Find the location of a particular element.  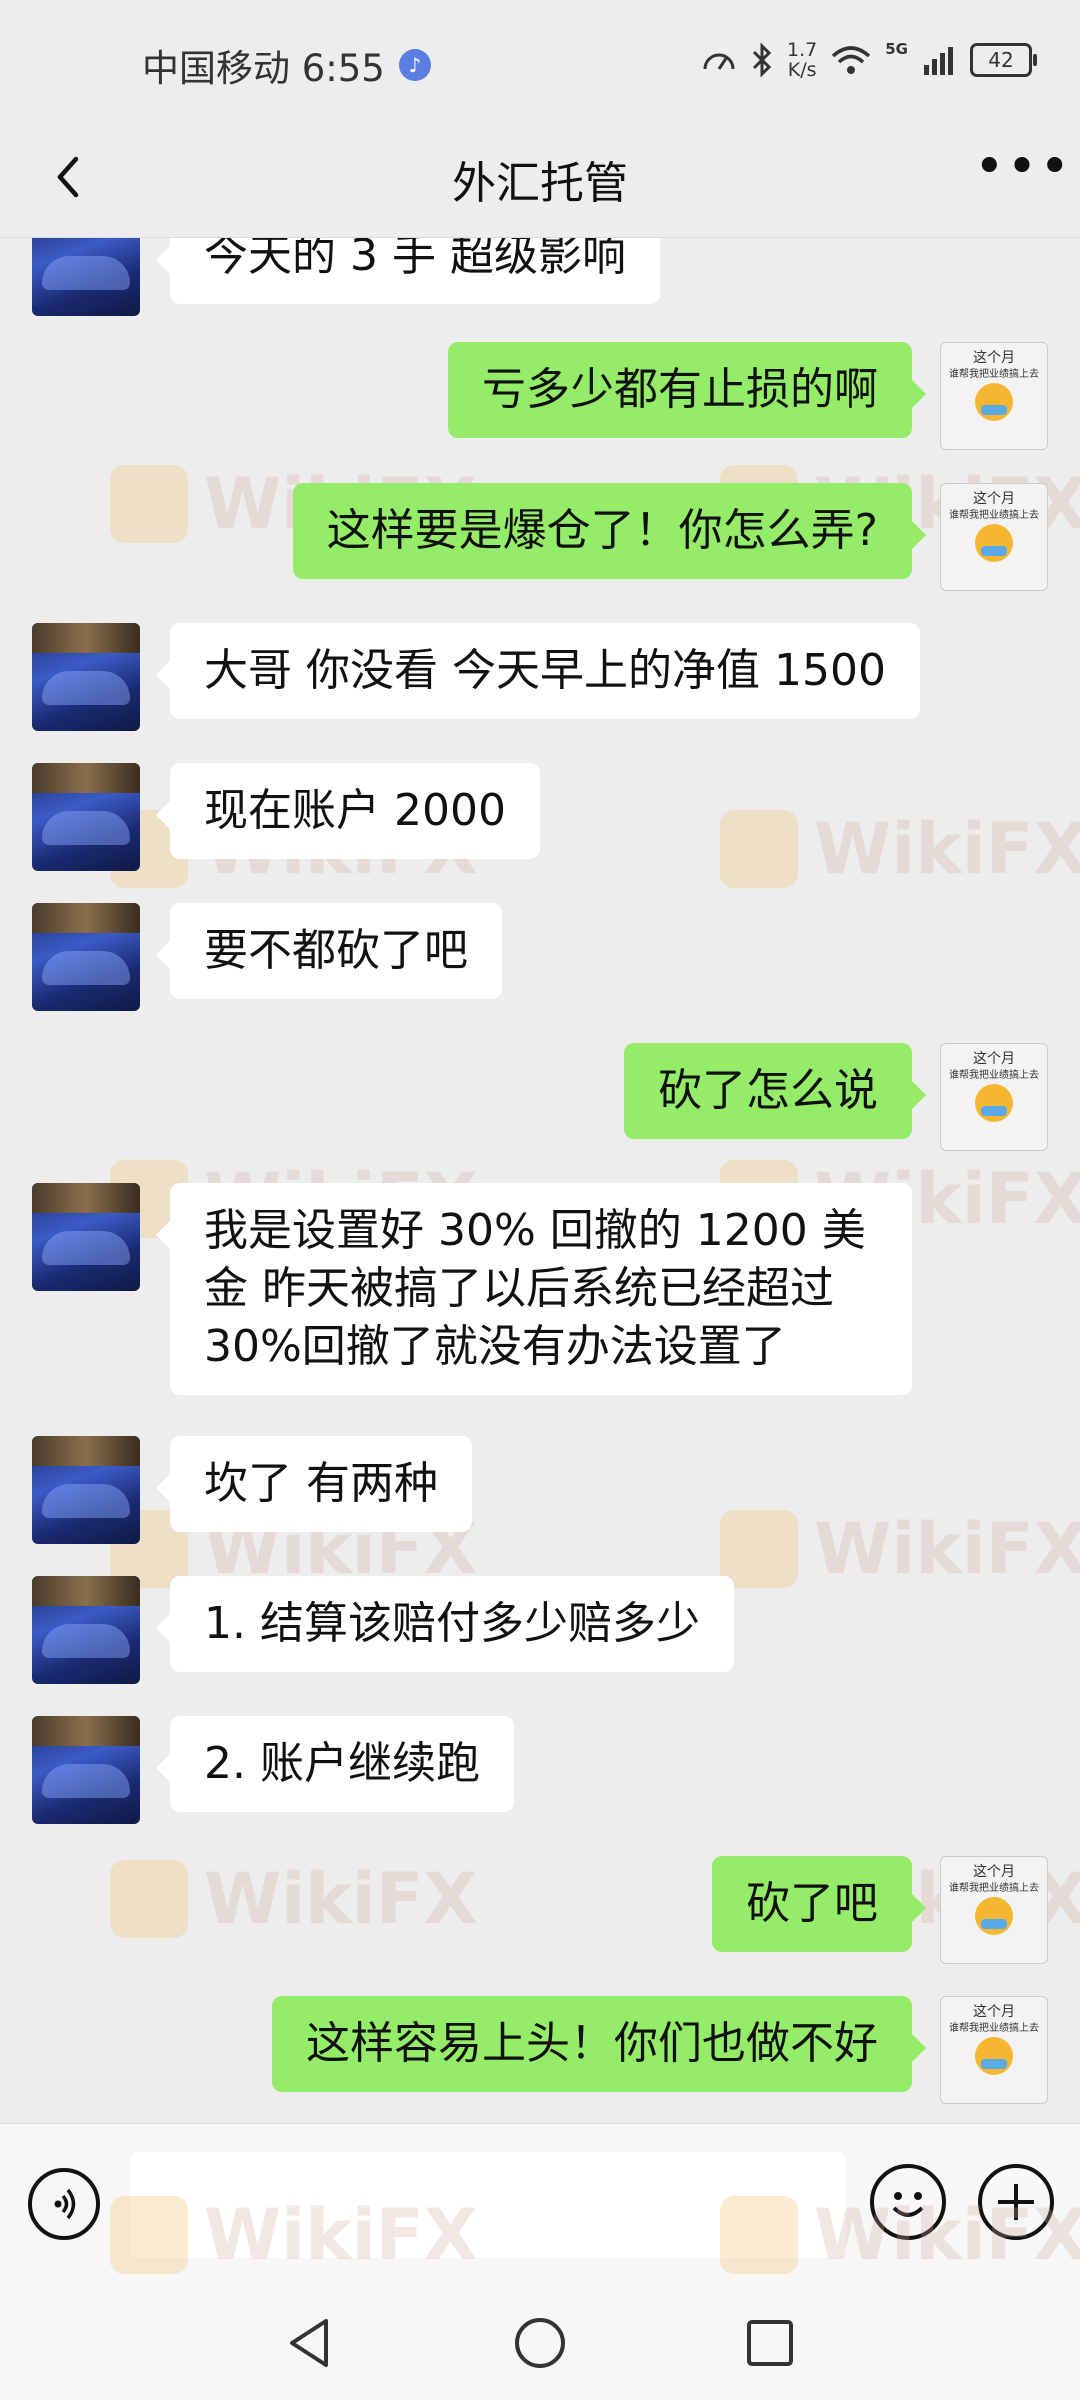

network-speed: 1.7 K/s is located at coordinates (802, 60).